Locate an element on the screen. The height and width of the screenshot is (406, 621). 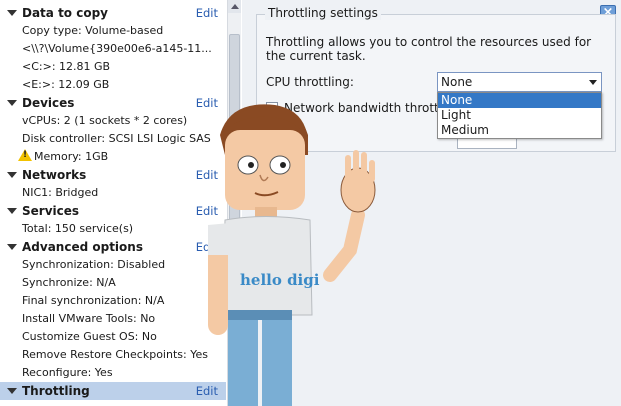
section-advanced-options: Advanced options Edit is located at coordinates (113, 247).